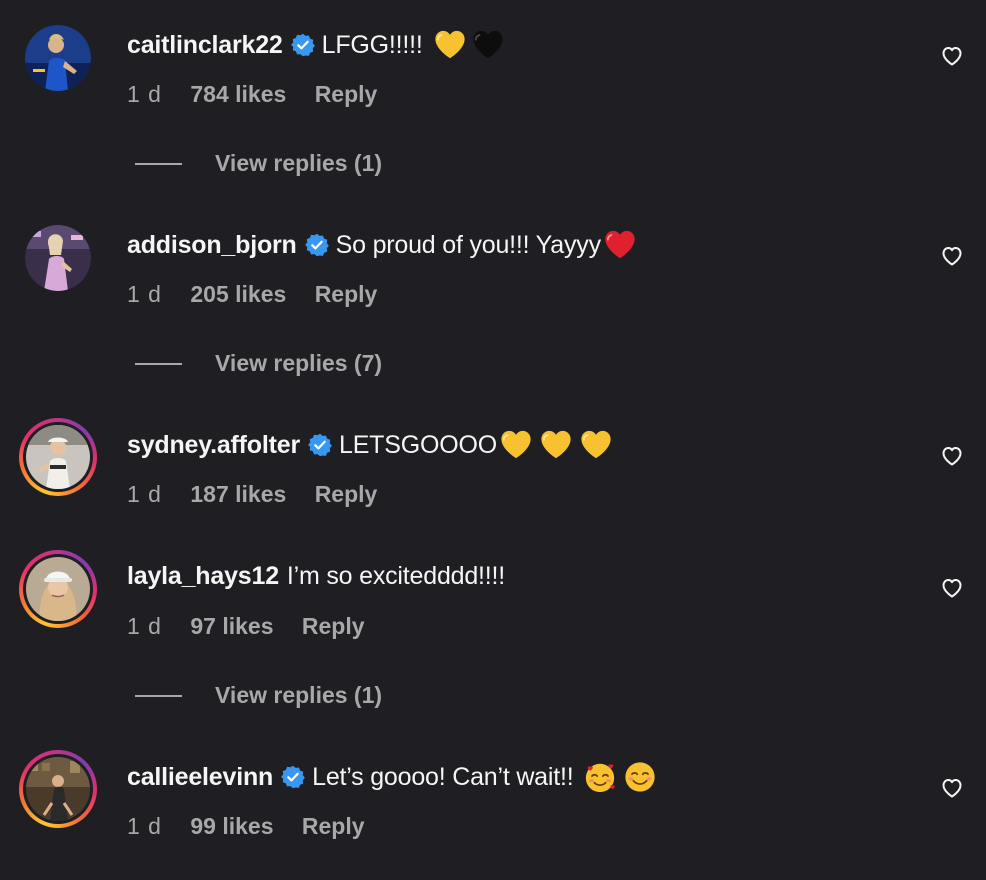 The height and width of the screenshot is (880, 986). What do you see at coordinates (238, 494) in the screenshot?
I see `likes-count: 187 likes` at bounding box center [238, 494].